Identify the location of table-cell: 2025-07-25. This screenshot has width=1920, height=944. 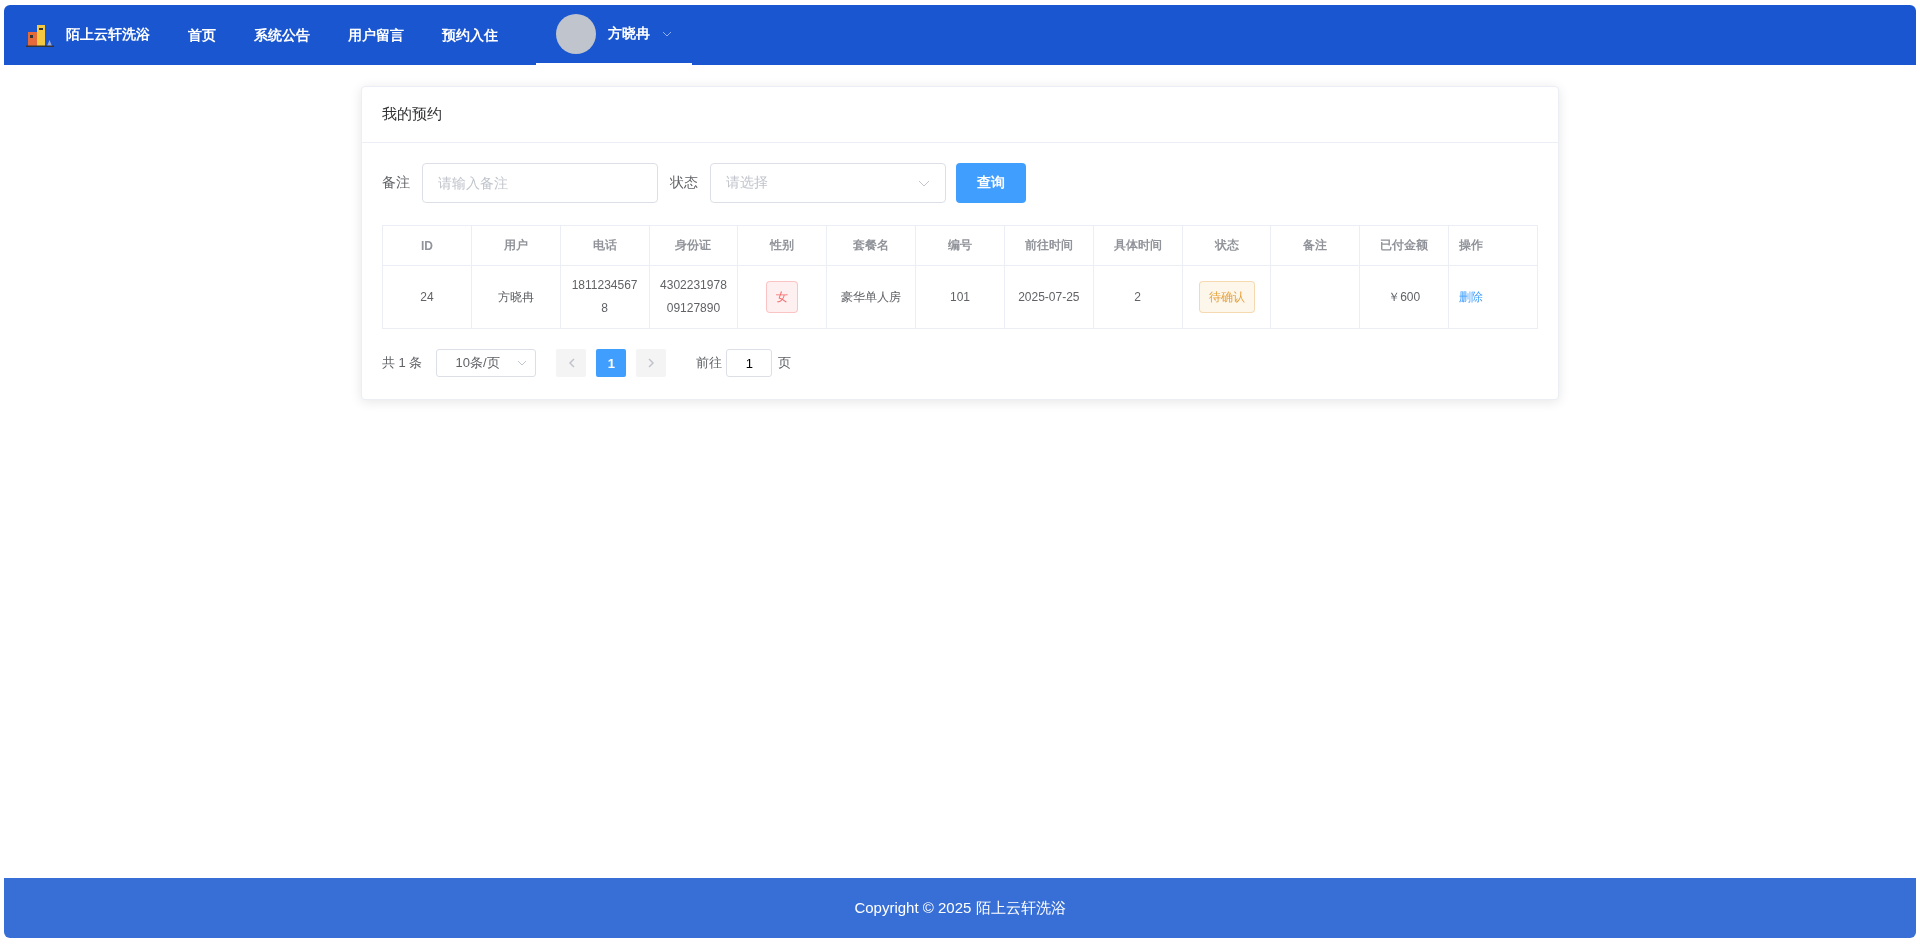
(1049, 296).